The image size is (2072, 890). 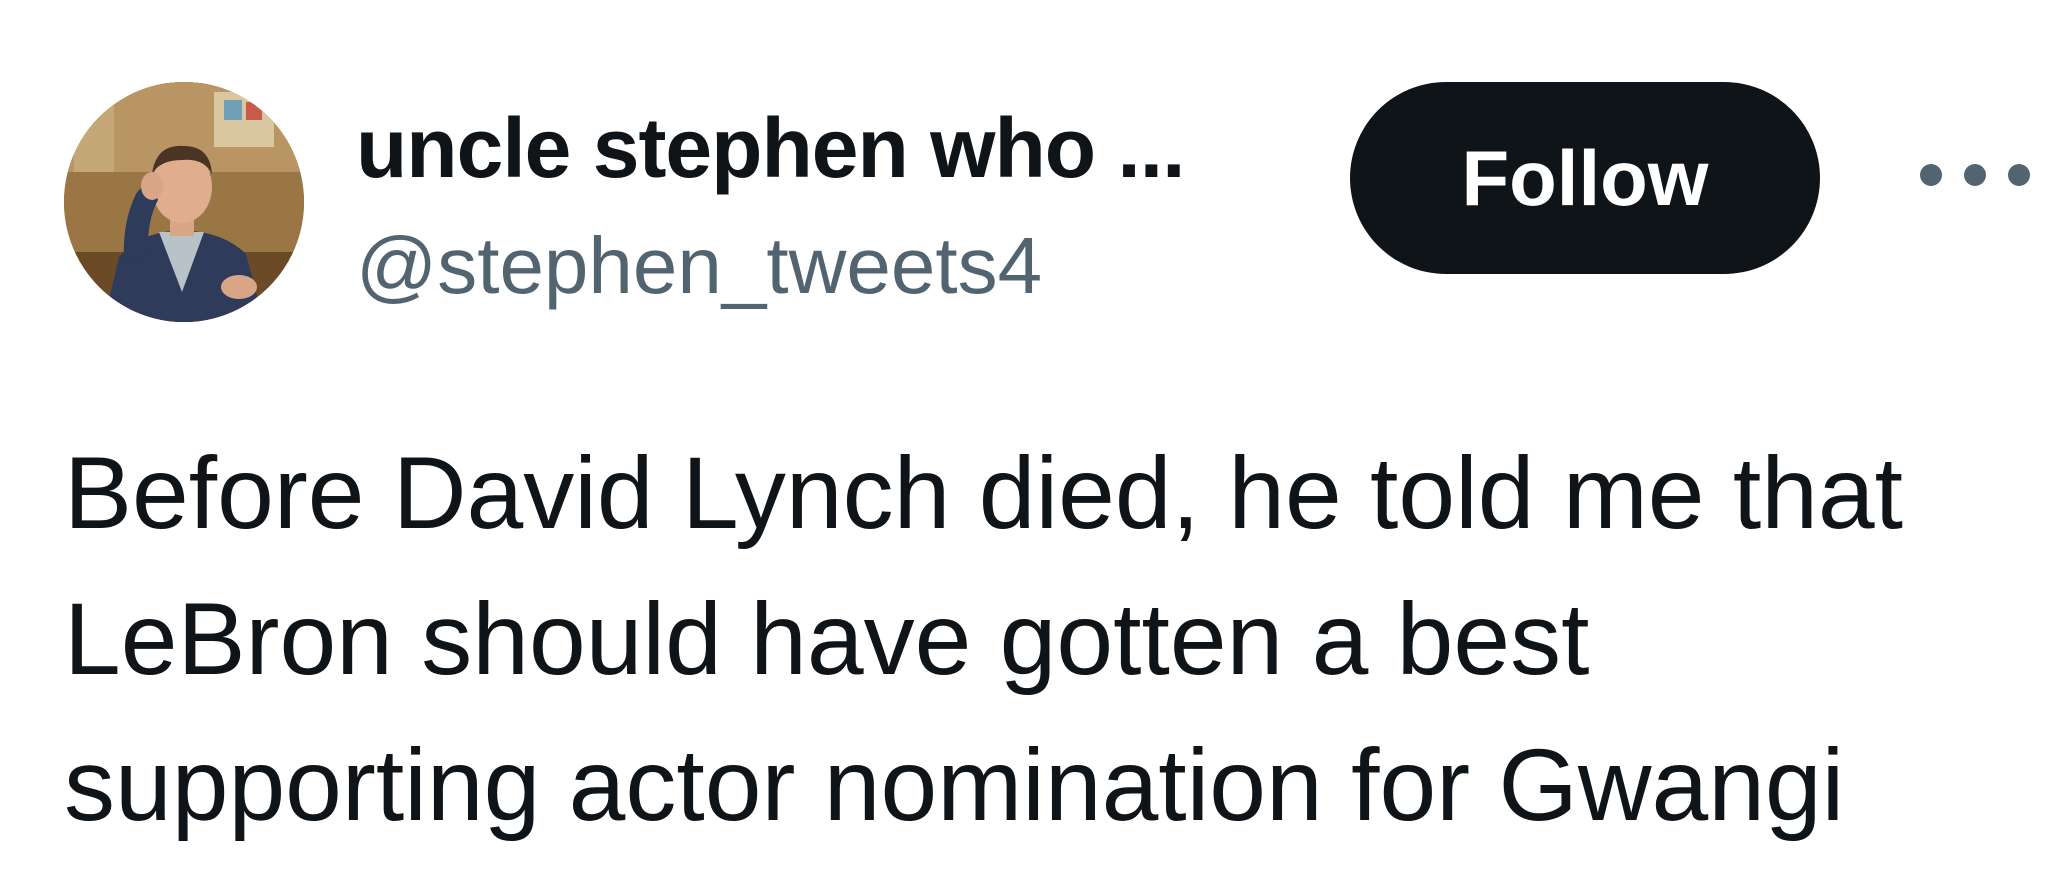 What do you see at coordinates (983, 493) in the screenshot?
I see `tweet-text-line: Before David Lynch died, he told me that` at bounding box center [983, 493].